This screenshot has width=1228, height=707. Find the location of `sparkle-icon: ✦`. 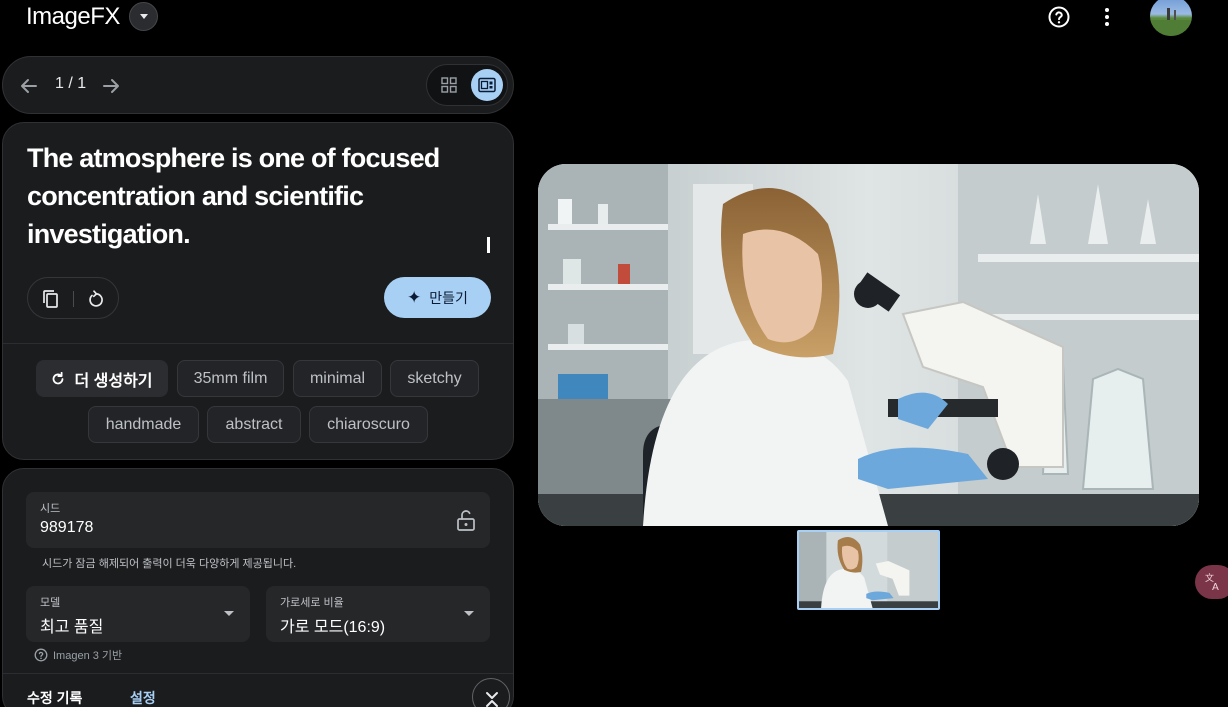

sparkle-icon: ✦ is located at coordinates (414, 297).